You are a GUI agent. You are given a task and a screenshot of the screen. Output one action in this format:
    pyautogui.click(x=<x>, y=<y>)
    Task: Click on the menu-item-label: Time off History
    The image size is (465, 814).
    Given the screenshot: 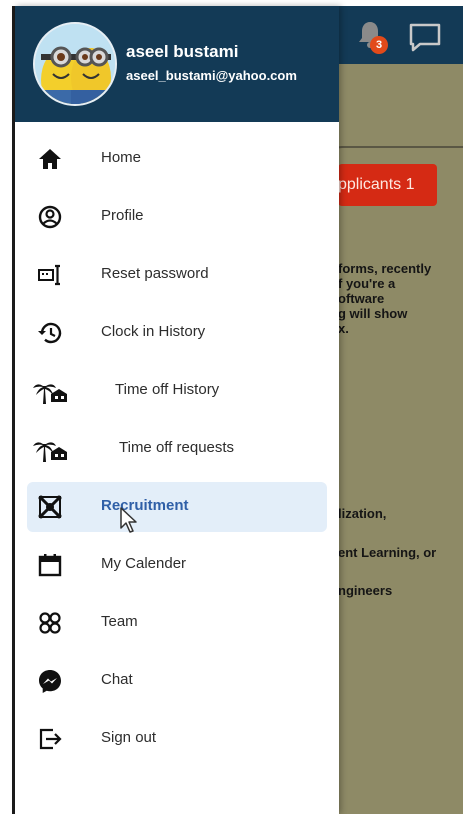 What is the action you would take?
    pyautogui.click(x=167, y=389)
    